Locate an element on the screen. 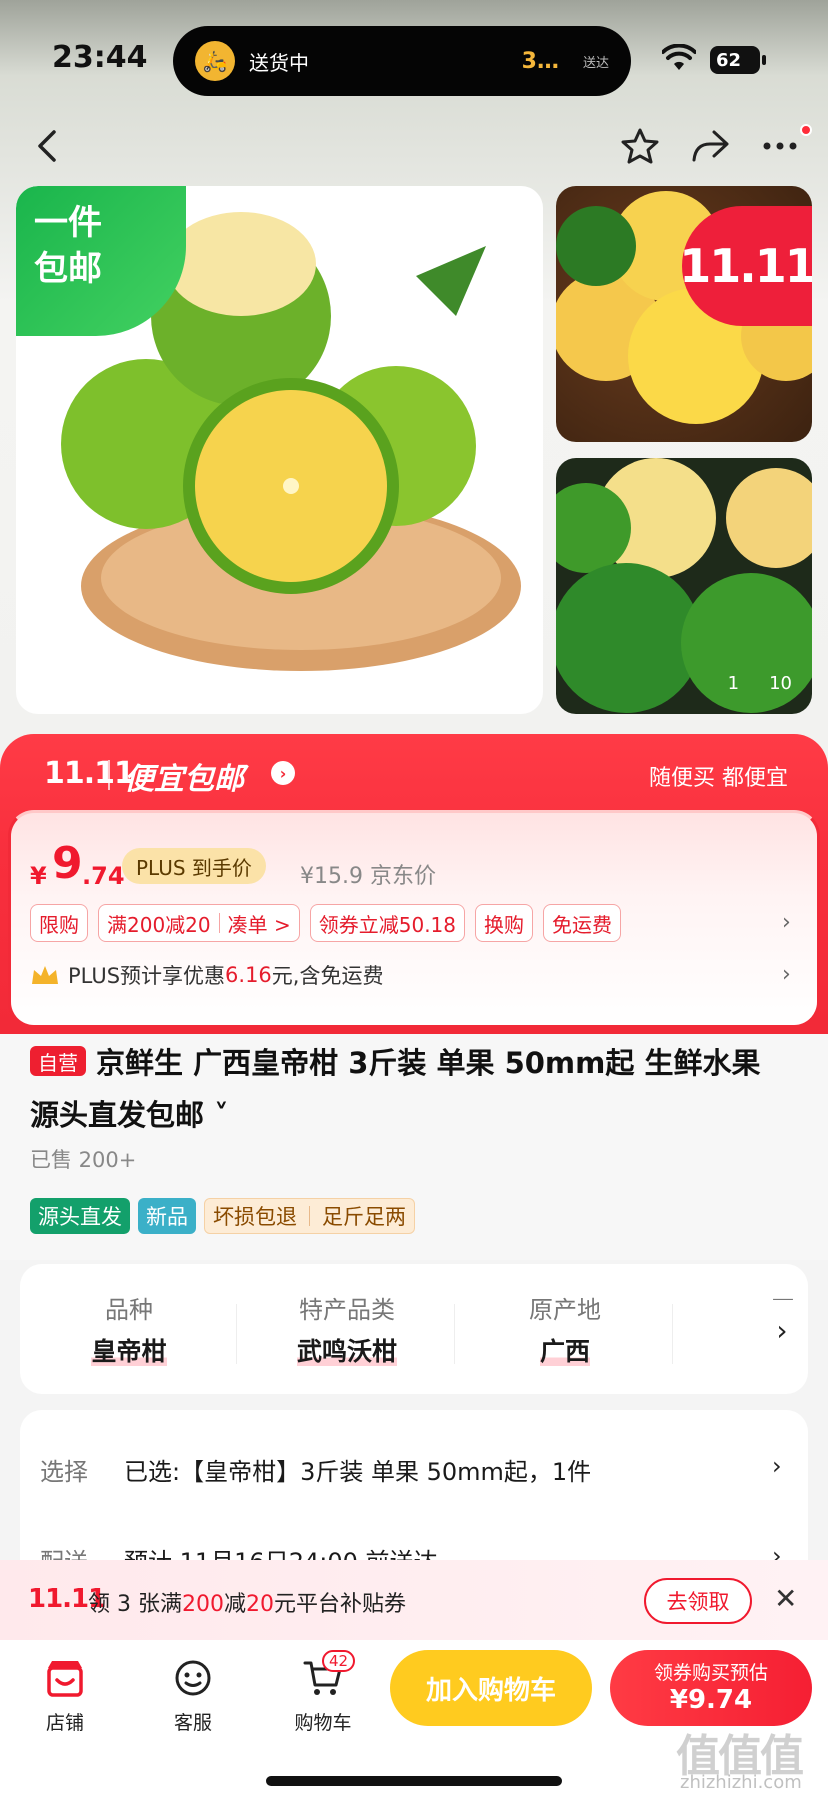  spec-label: 特产品类 is located at coordinates (347, 1310).